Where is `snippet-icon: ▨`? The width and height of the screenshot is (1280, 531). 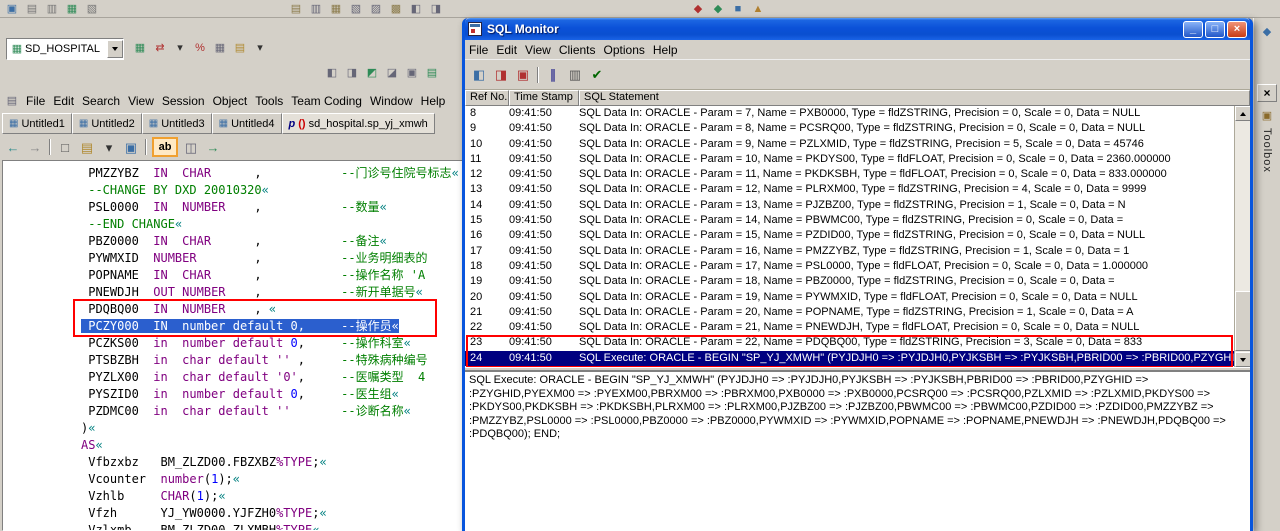
snippet-icon: ▨ is located at coordinates (376, 9).